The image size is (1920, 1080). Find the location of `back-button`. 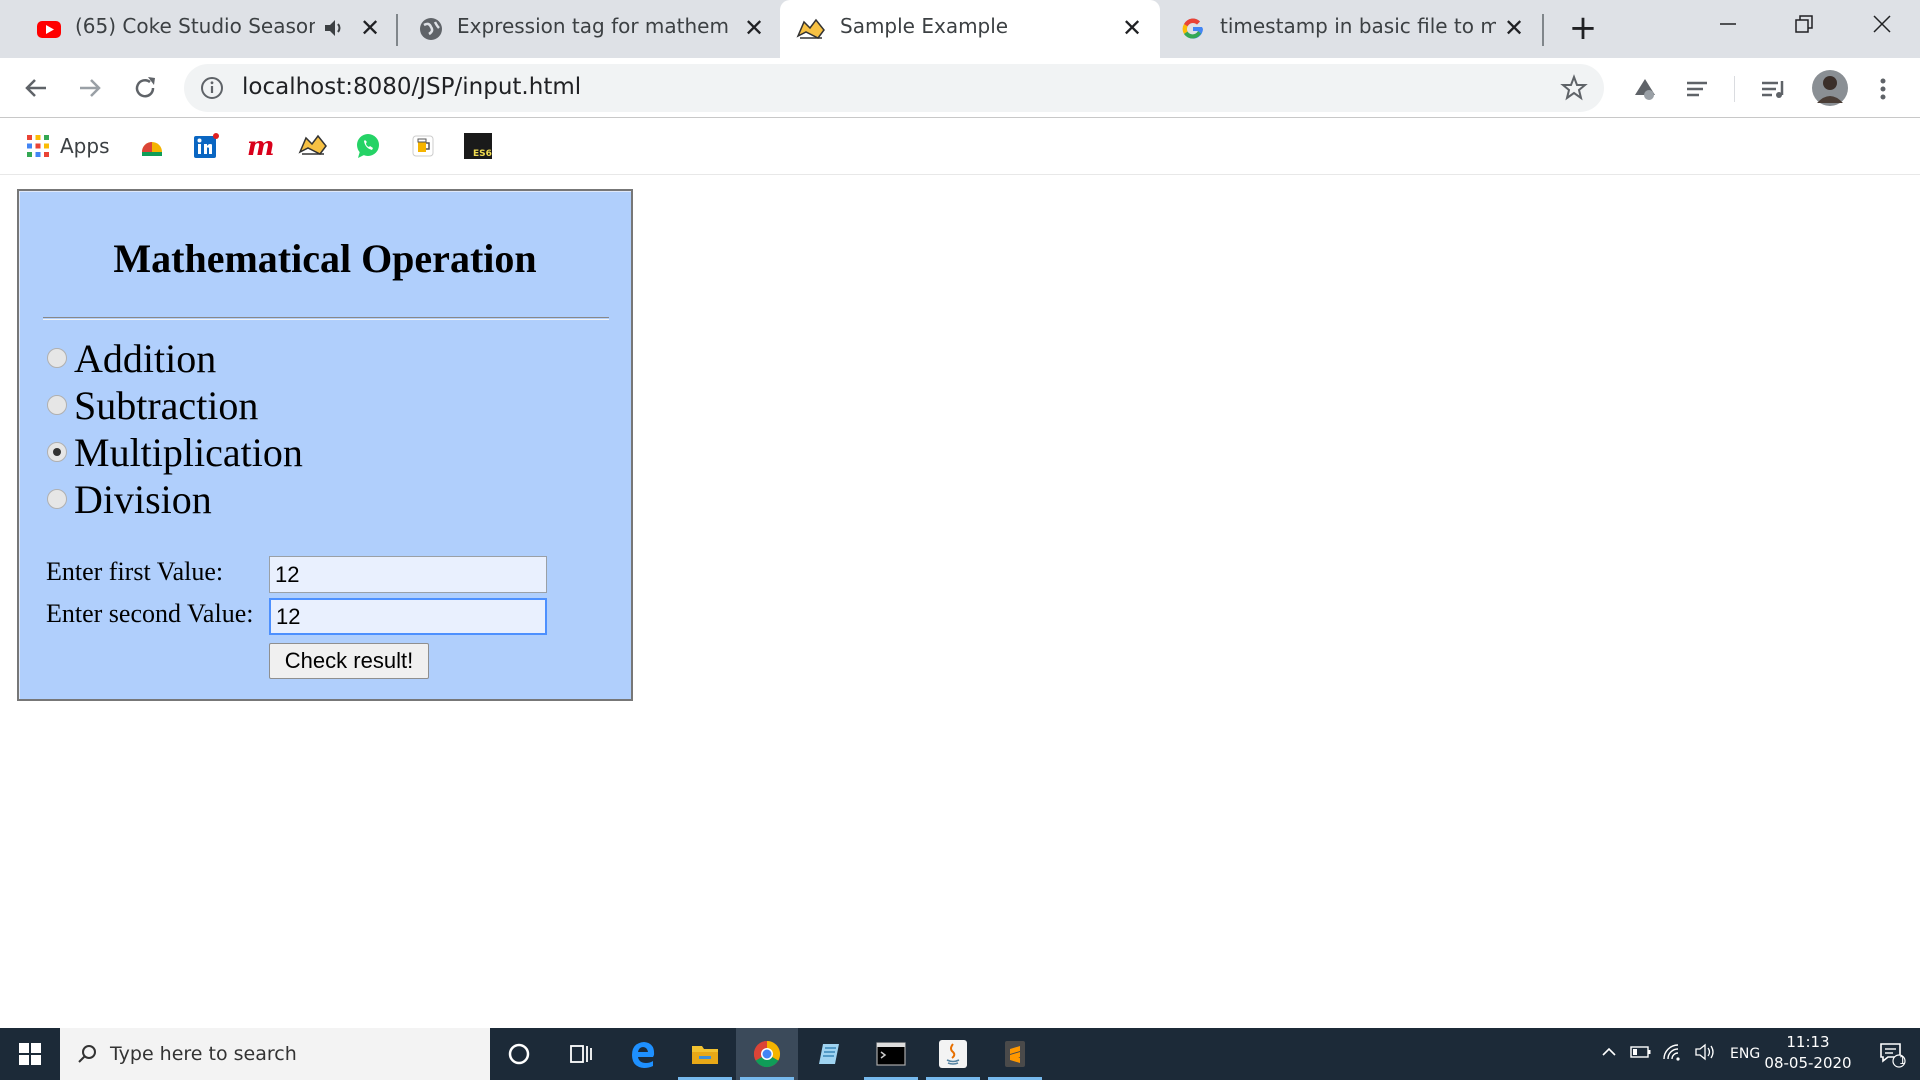

back-button is located at coordinates (36, 88).